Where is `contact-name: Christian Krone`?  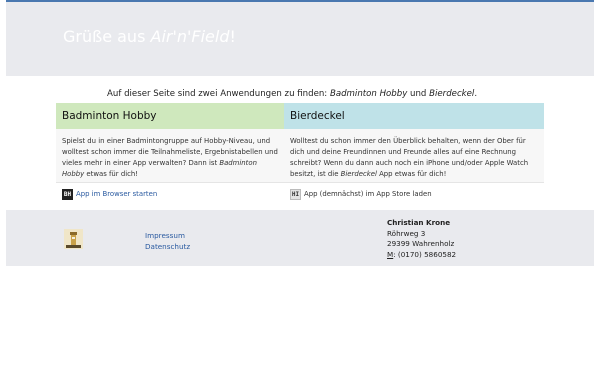 contact-name: Christian Krone is located at coordinates (419, 222).